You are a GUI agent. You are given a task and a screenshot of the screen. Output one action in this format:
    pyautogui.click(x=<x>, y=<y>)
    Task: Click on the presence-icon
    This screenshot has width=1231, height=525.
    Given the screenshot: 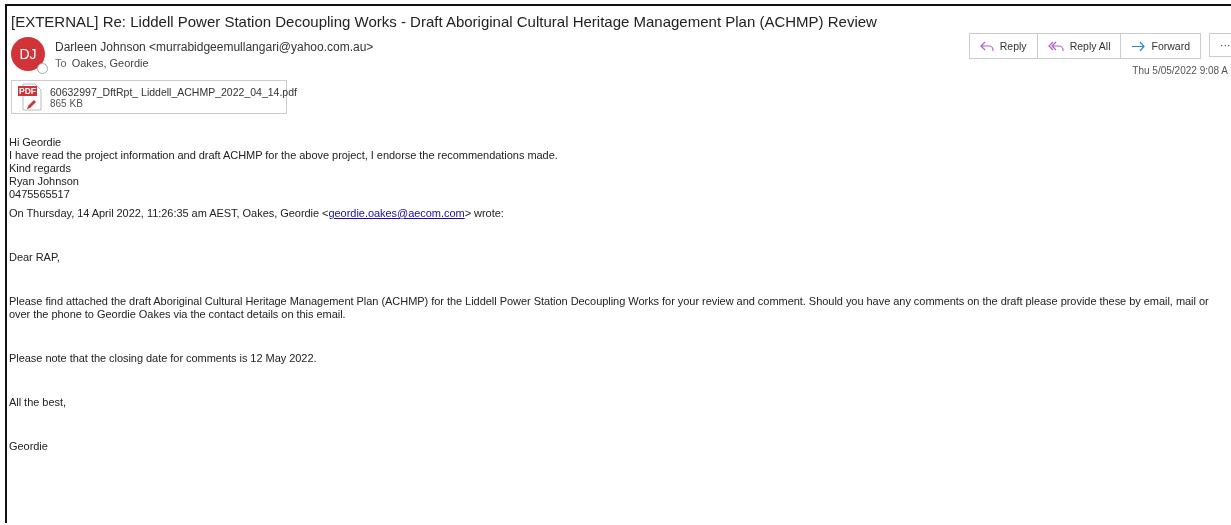 What is the action you would take?
    pyautogui.click(x=42, y=68)
    